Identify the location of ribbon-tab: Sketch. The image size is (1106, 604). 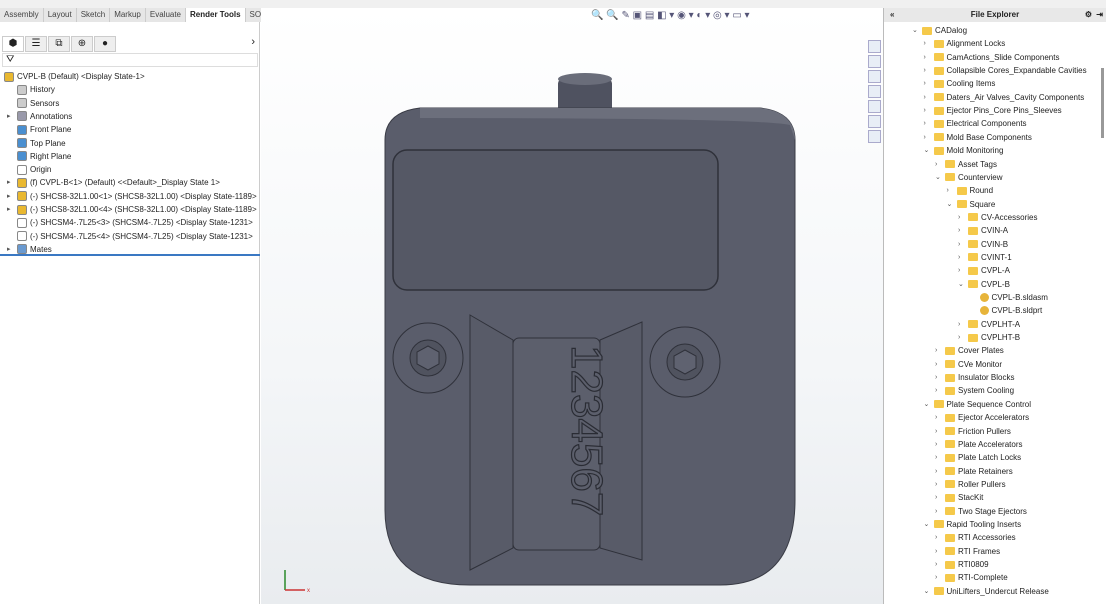
(94, 15).